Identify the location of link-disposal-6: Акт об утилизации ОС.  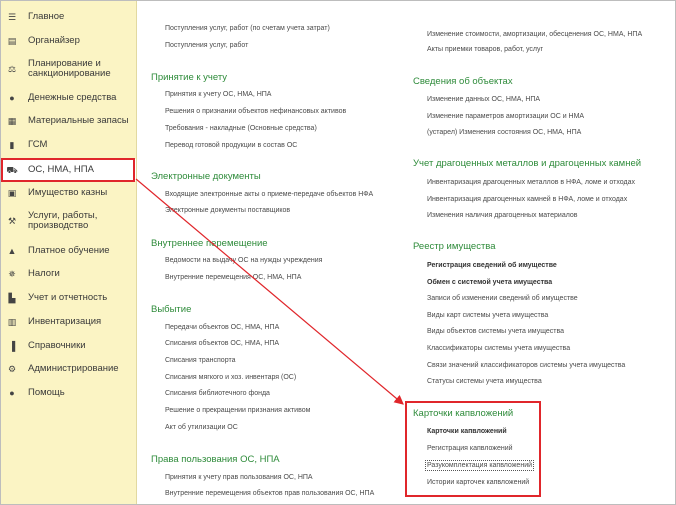
(201, 427).